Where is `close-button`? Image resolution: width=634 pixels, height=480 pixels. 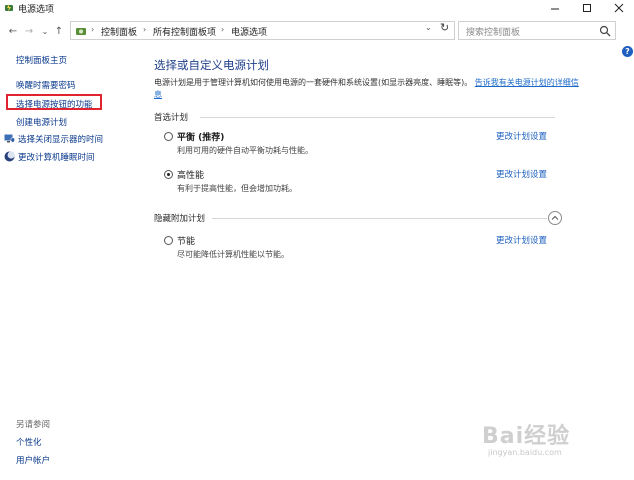
close-button is located at coordinates (619, 8).